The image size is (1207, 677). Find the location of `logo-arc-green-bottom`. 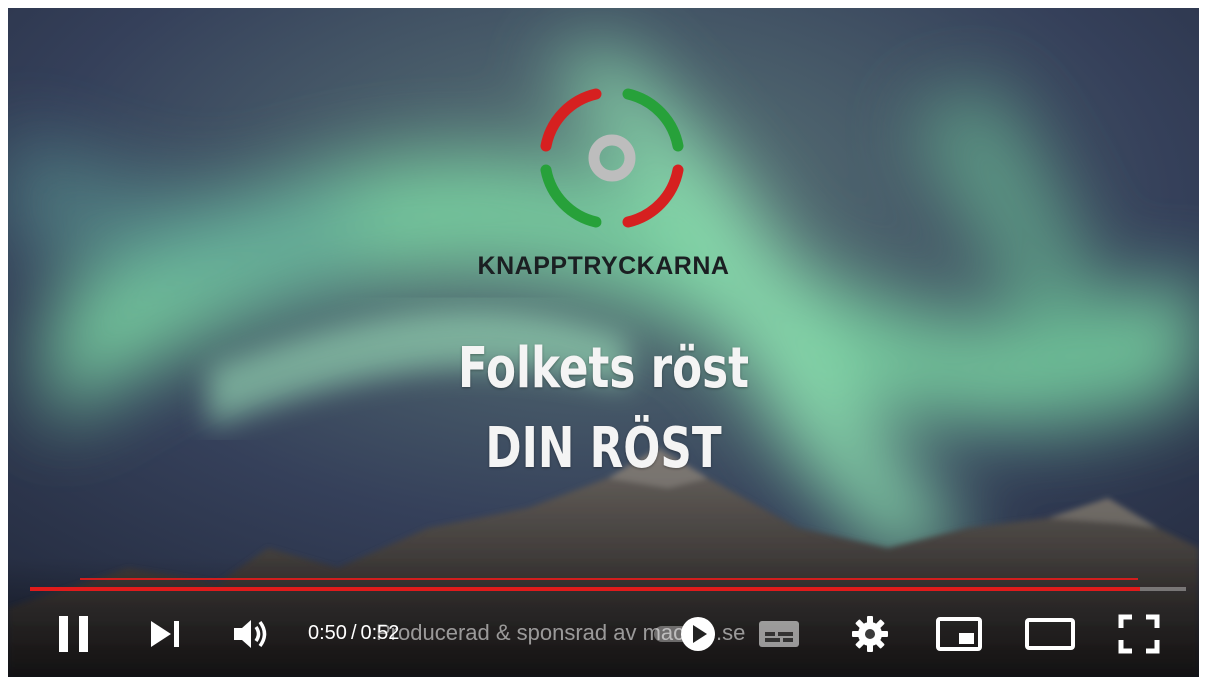

logo-arc-green-bottom is located at coordinates (571, 196).